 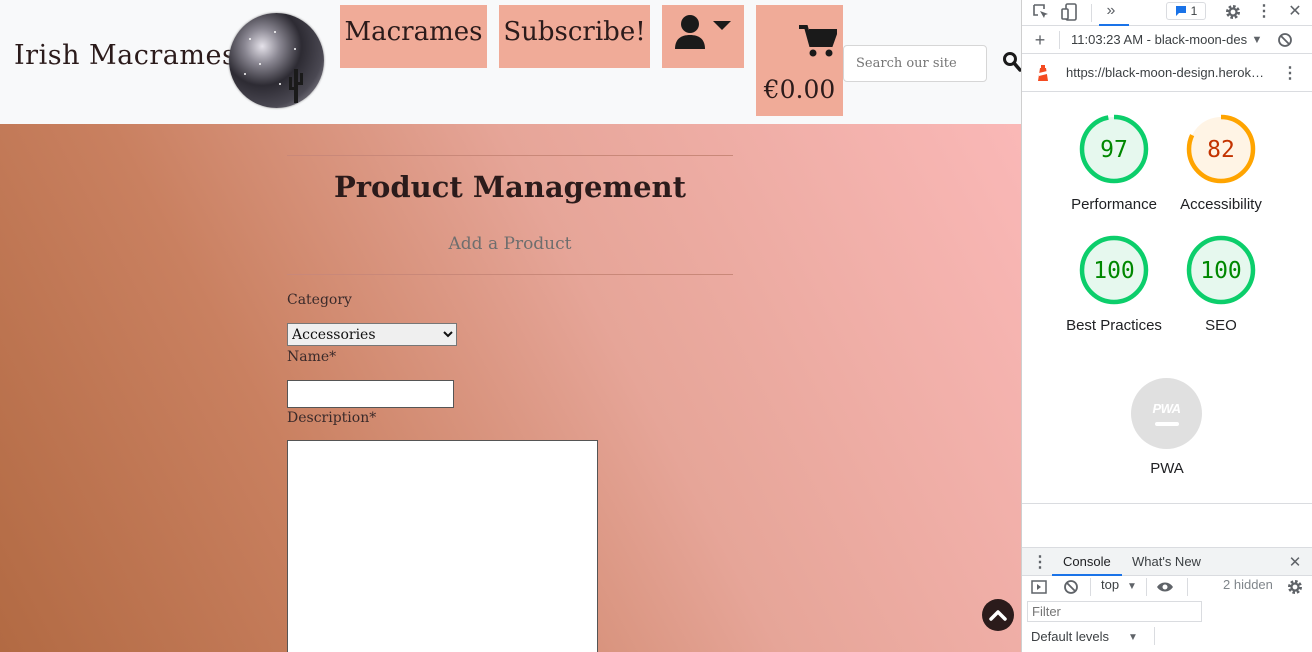 What do you see at coordinates (1041, 12) in the screenshot?
I see `inspect-element-icon` at bounding box center [1041, 12].